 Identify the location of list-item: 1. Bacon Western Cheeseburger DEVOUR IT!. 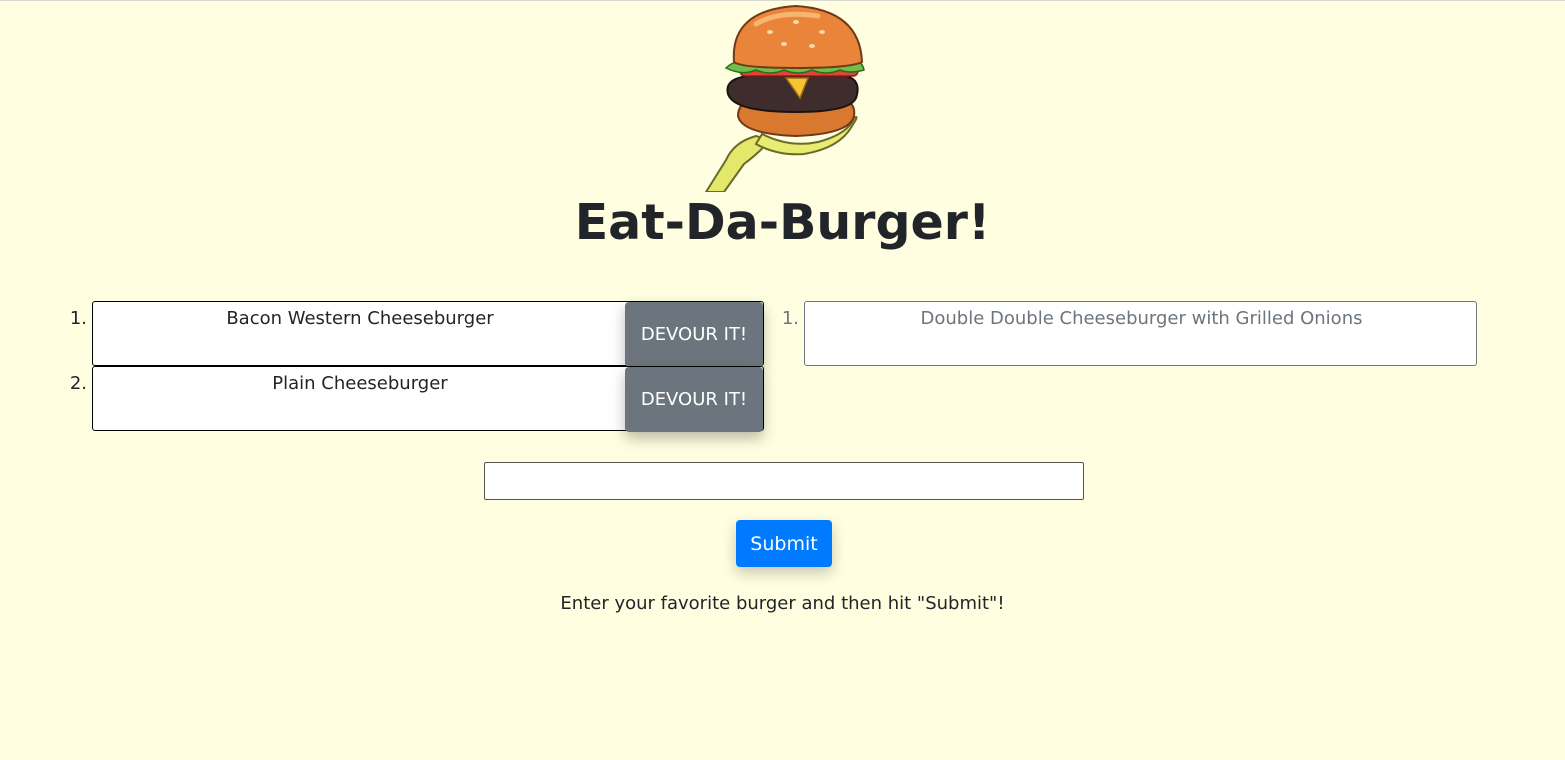
(417, 334).